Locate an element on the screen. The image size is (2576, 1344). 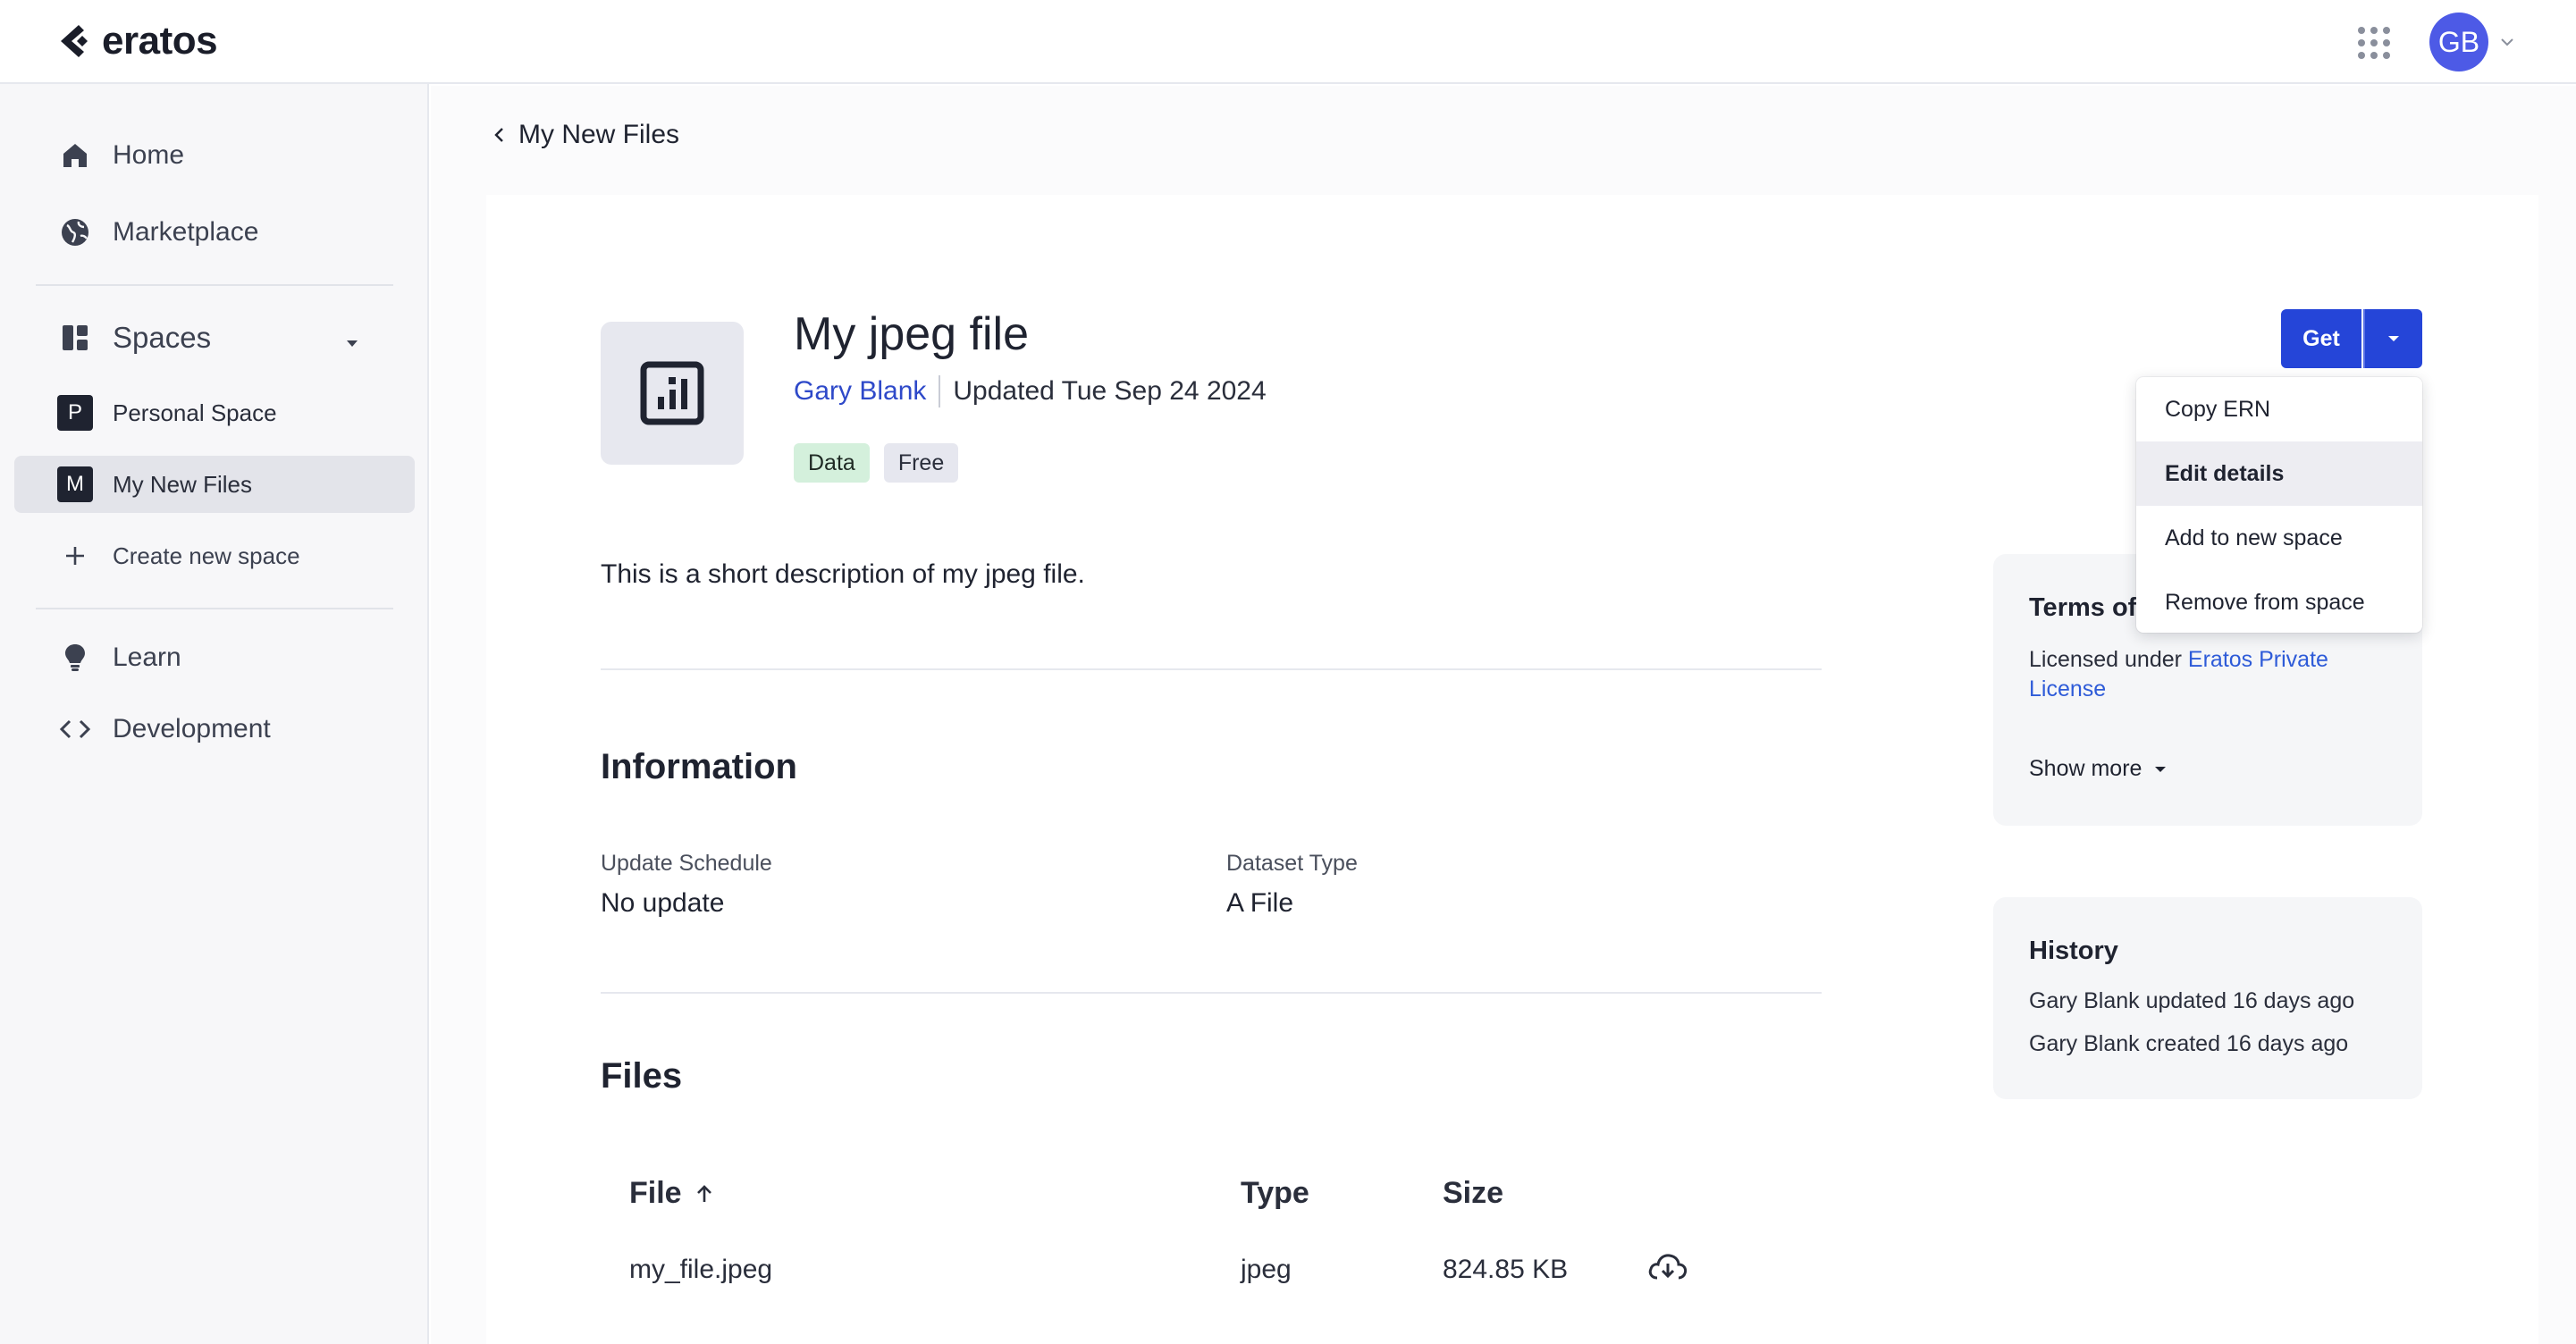
dataset-title: My jpeg file is located at coordinates (912, 334).